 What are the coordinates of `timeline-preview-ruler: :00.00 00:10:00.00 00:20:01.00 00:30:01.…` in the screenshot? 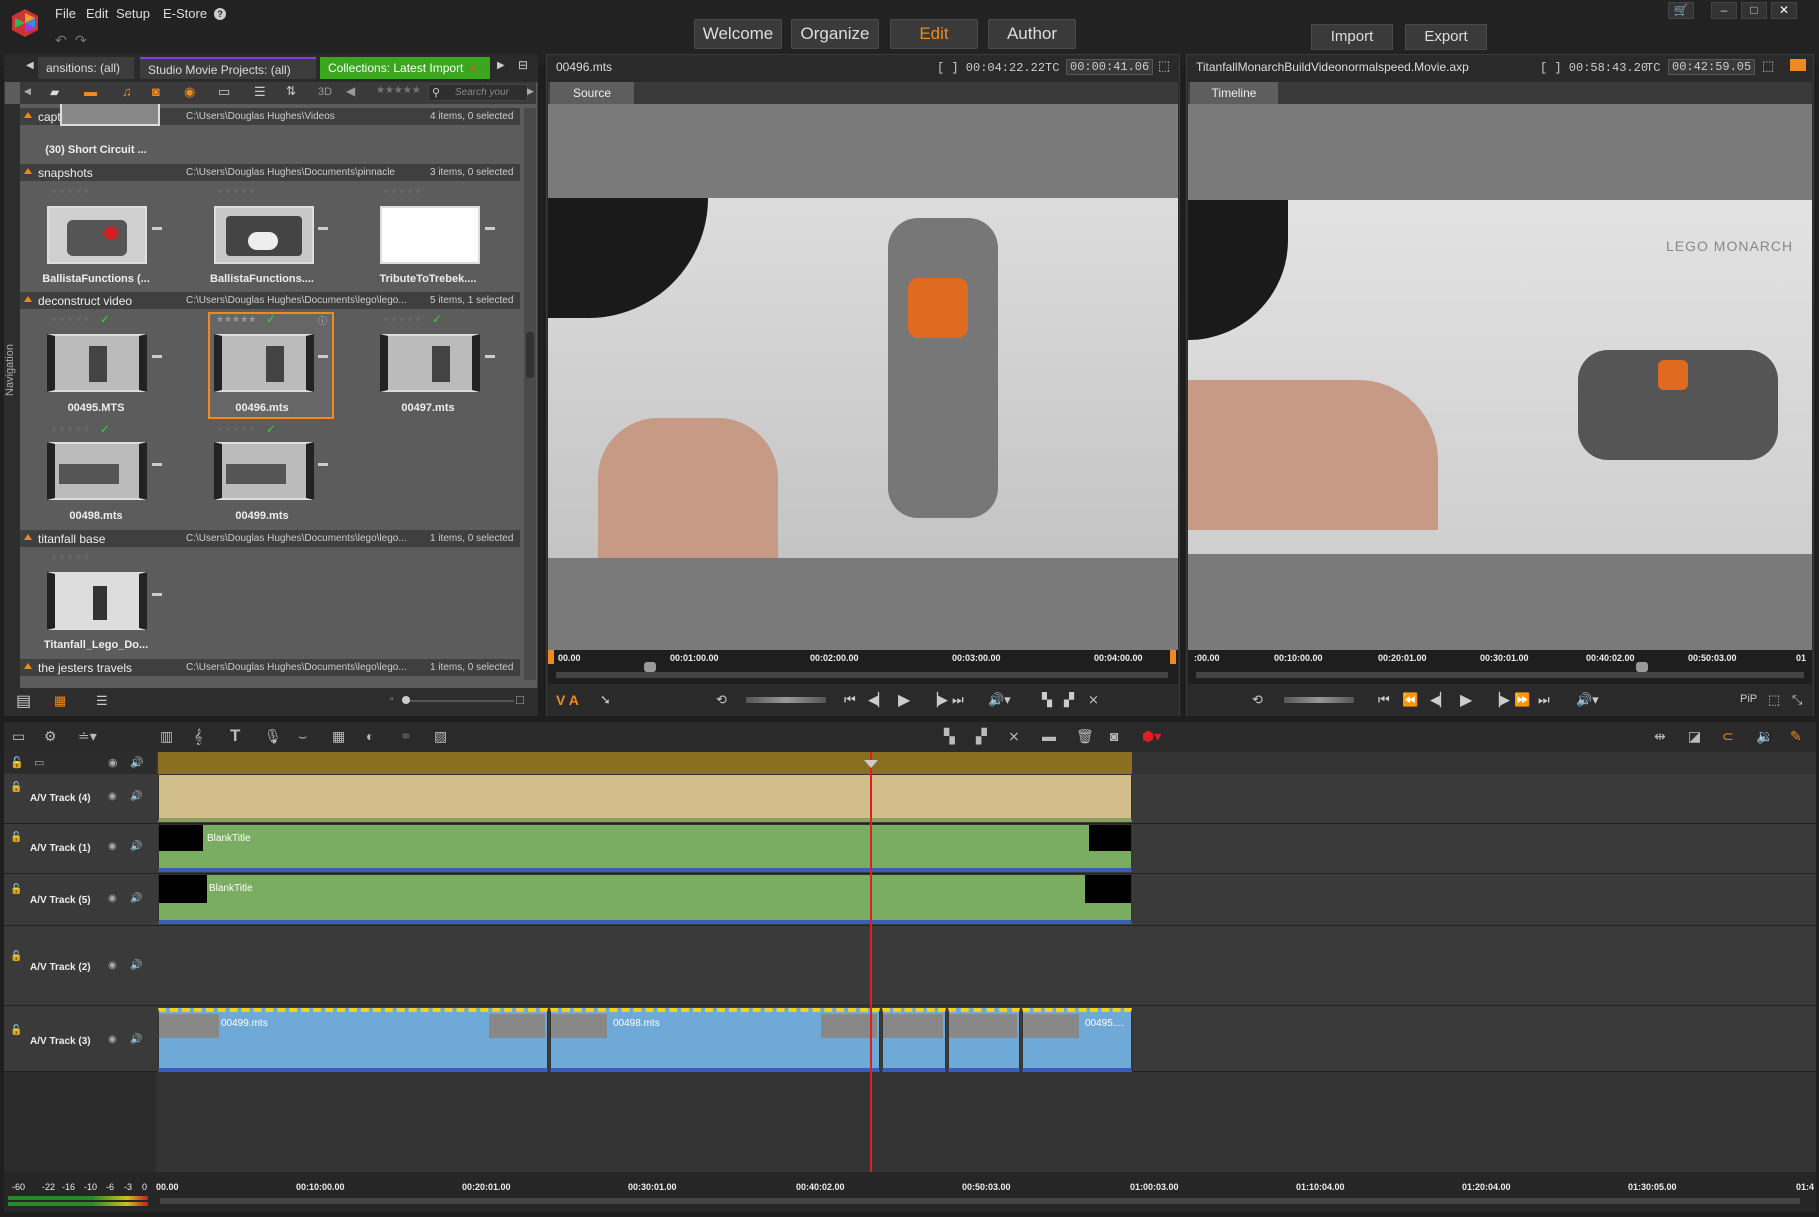 It's located at (1500, 667).